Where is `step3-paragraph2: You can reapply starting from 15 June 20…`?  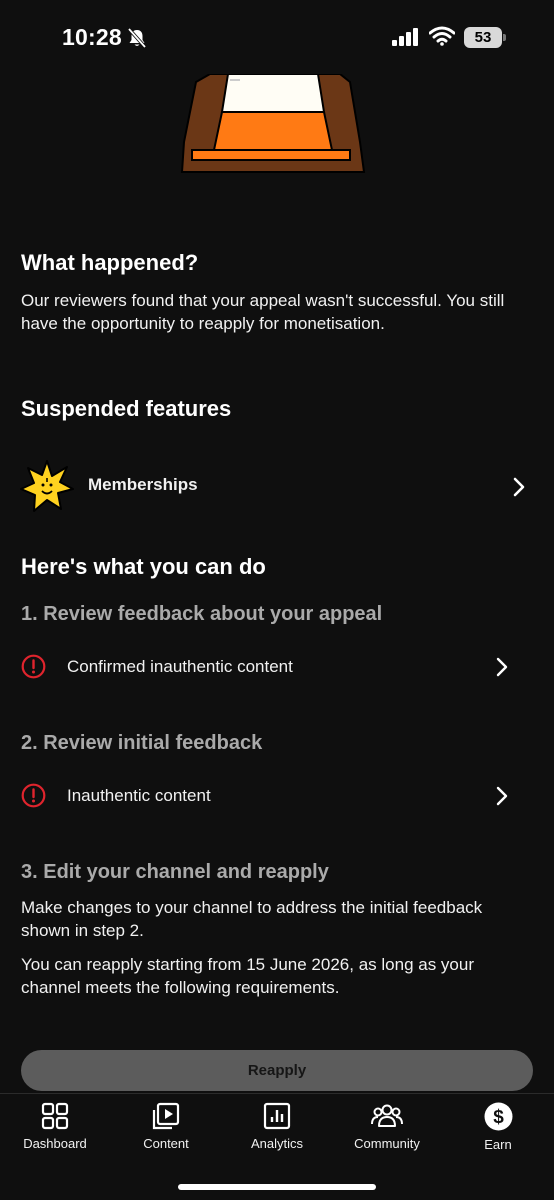
step3-paragraph2: You can reapply starting from 15 June 20… is located at coordinates (247, 976).